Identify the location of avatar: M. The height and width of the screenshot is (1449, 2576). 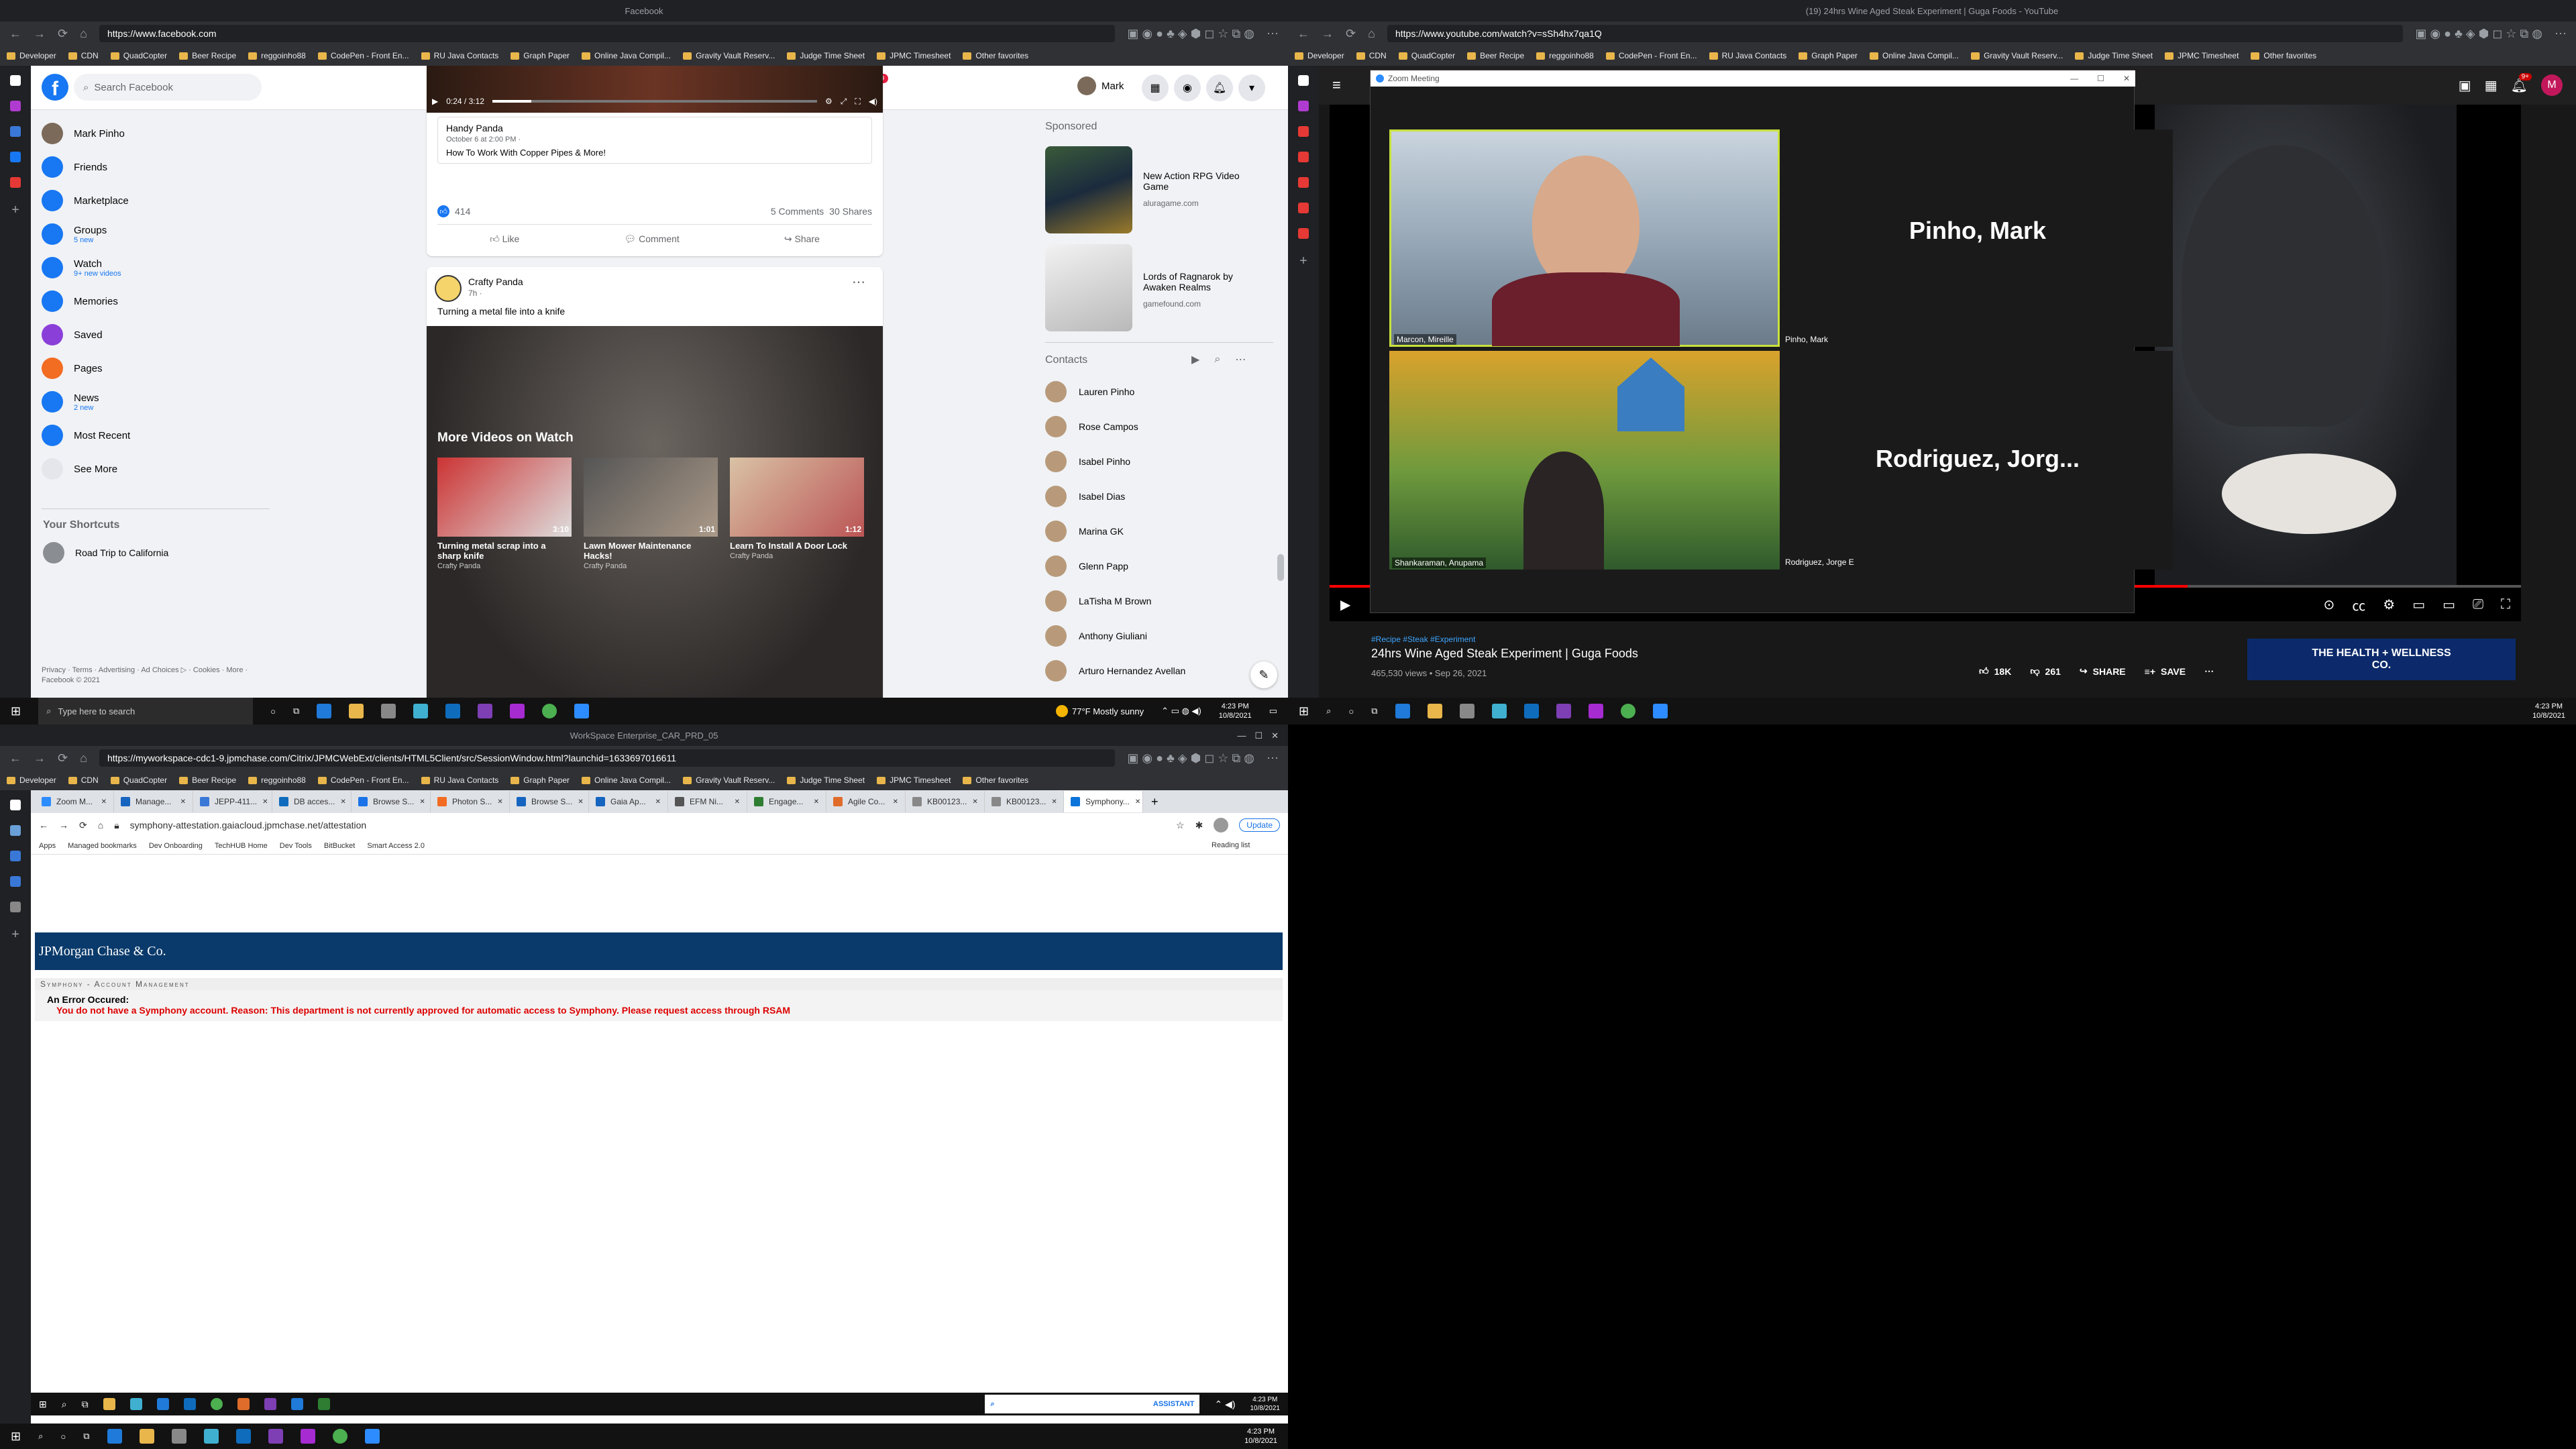
(2552, 85).